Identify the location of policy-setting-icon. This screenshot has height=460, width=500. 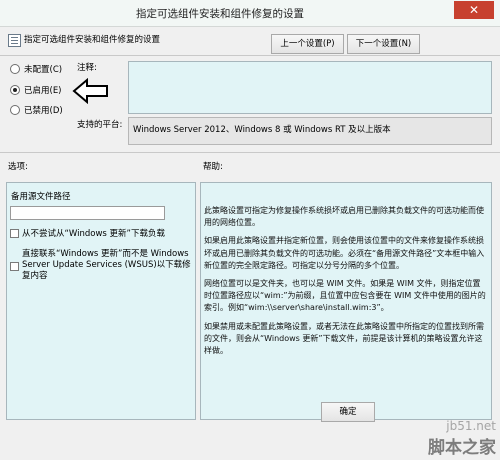
(14, 40).